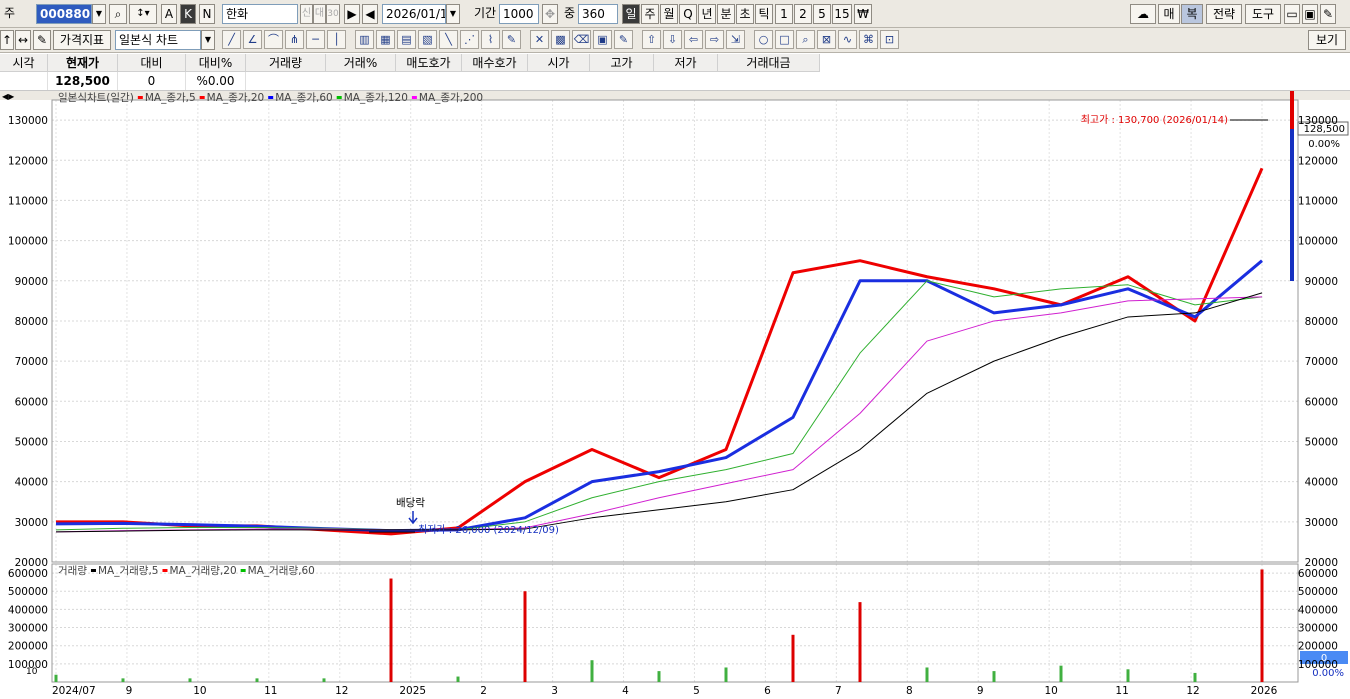 This screenshot has height=699, width=1350. I want to click on quote-header-low: 저가, so click(686, 63).